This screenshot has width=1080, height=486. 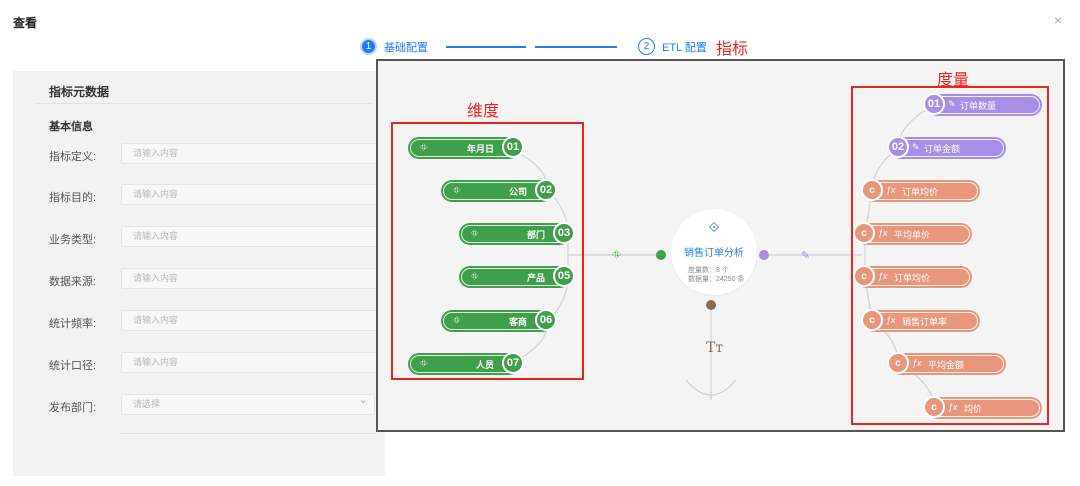 I want to click on data-volume: 数据量：24250 条, so click(x=716, y=279).